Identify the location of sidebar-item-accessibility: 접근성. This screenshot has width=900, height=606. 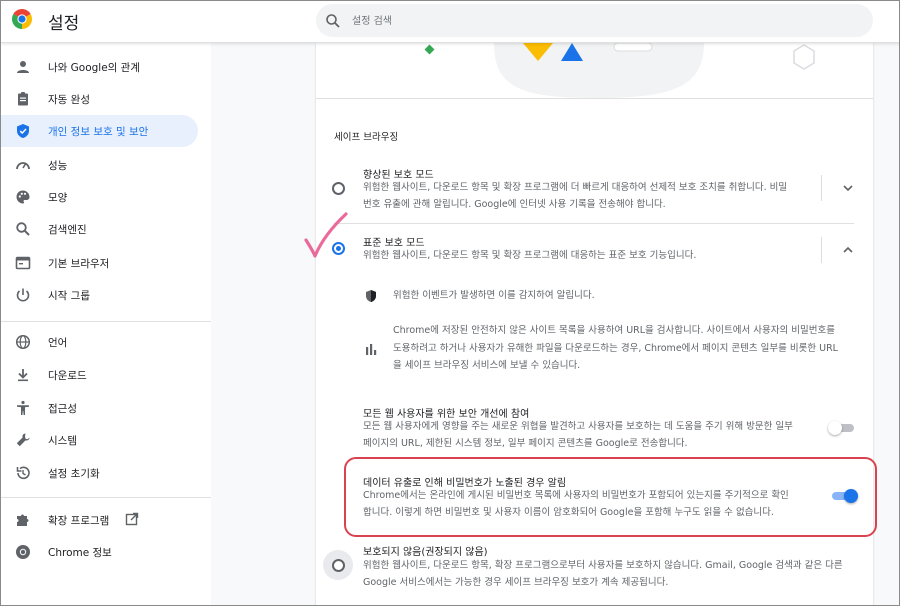
(99, 408).